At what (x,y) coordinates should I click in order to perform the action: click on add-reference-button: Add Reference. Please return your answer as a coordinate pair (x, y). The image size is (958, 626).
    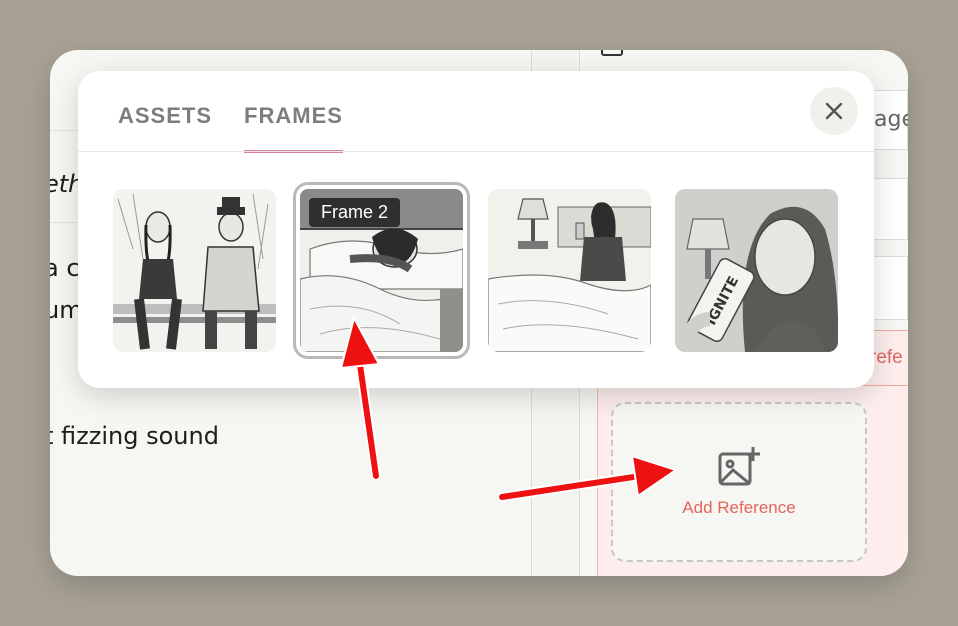
    Looking at the image, I should click on (739, 482).